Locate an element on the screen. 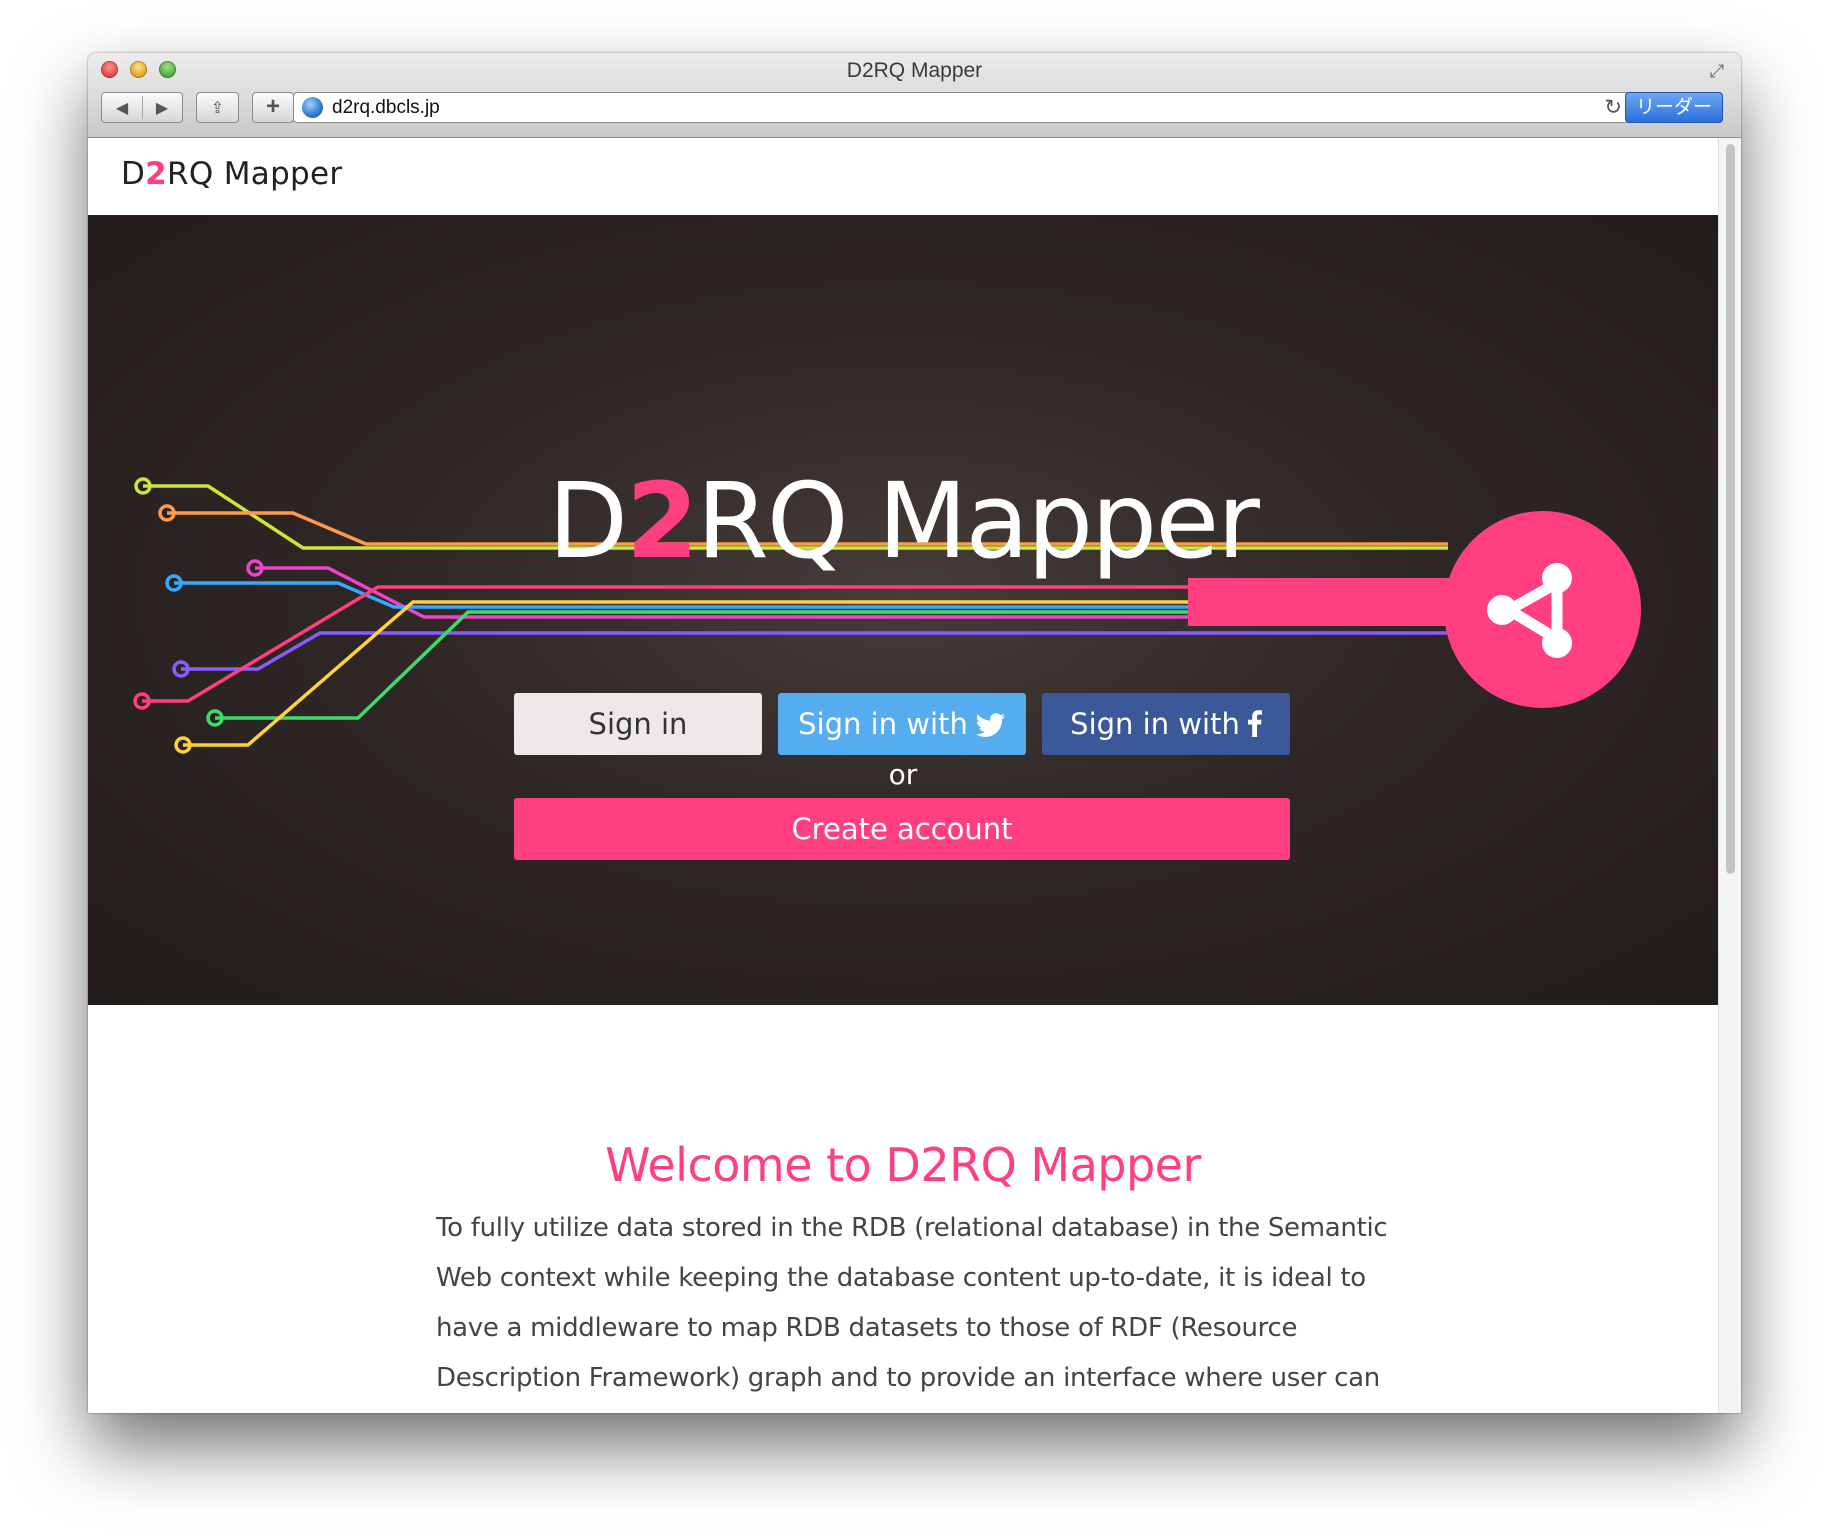  back-forward-group: ◀ ▶ is located at coordinates (142, 107).